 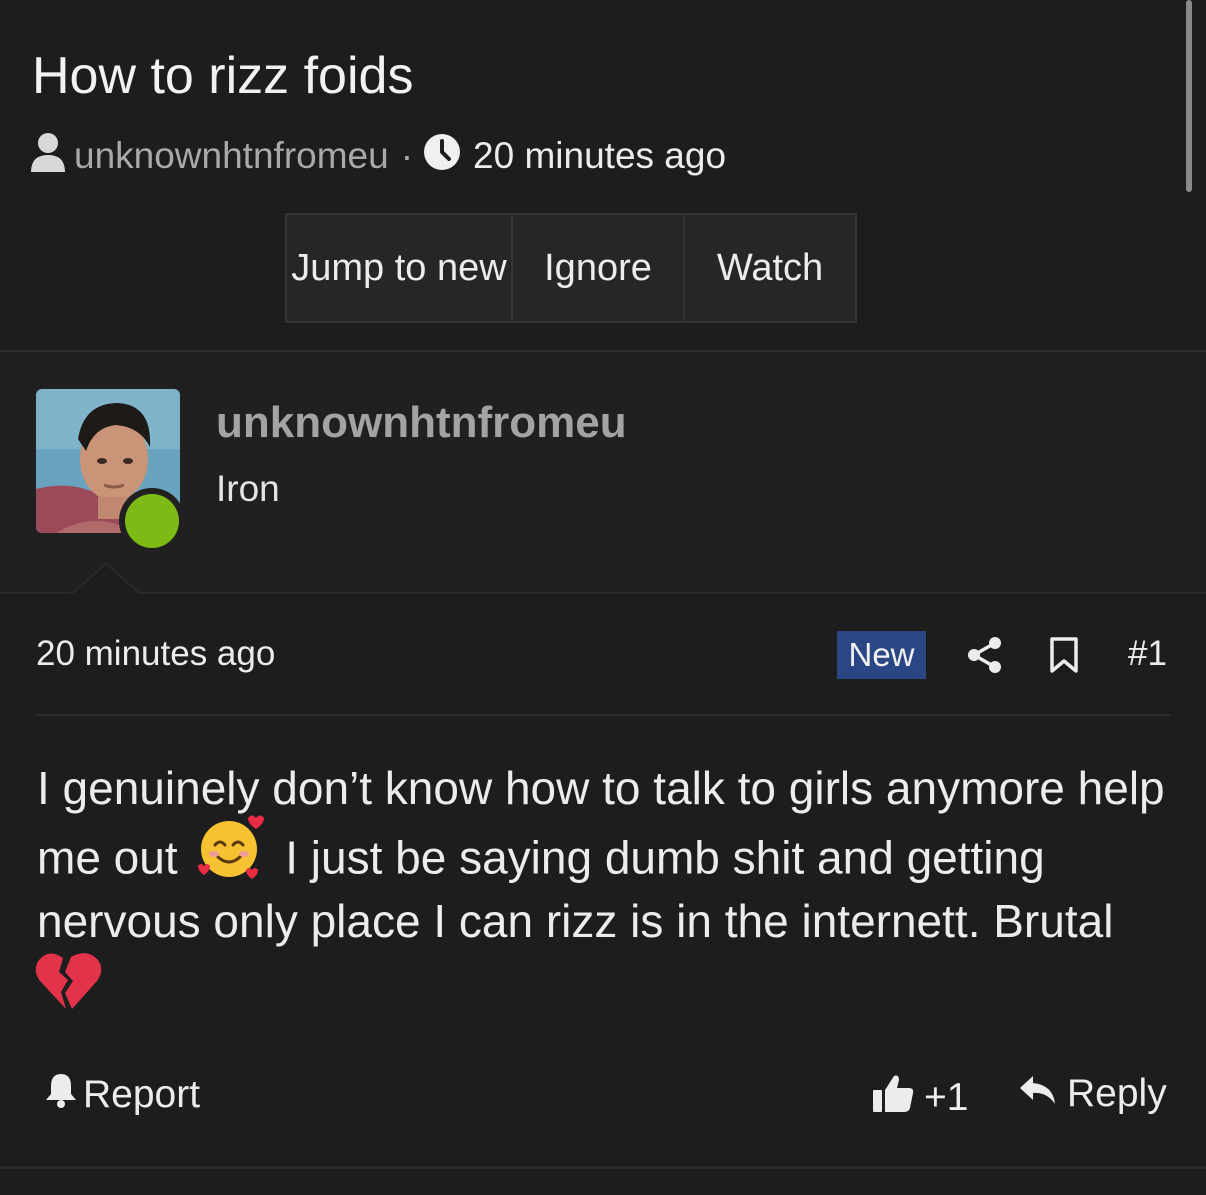 What do you see at coordinates (599, 156) in the screenshot?
I see `thread-time: 20 minutes ago` at bounding box center [599, 156].